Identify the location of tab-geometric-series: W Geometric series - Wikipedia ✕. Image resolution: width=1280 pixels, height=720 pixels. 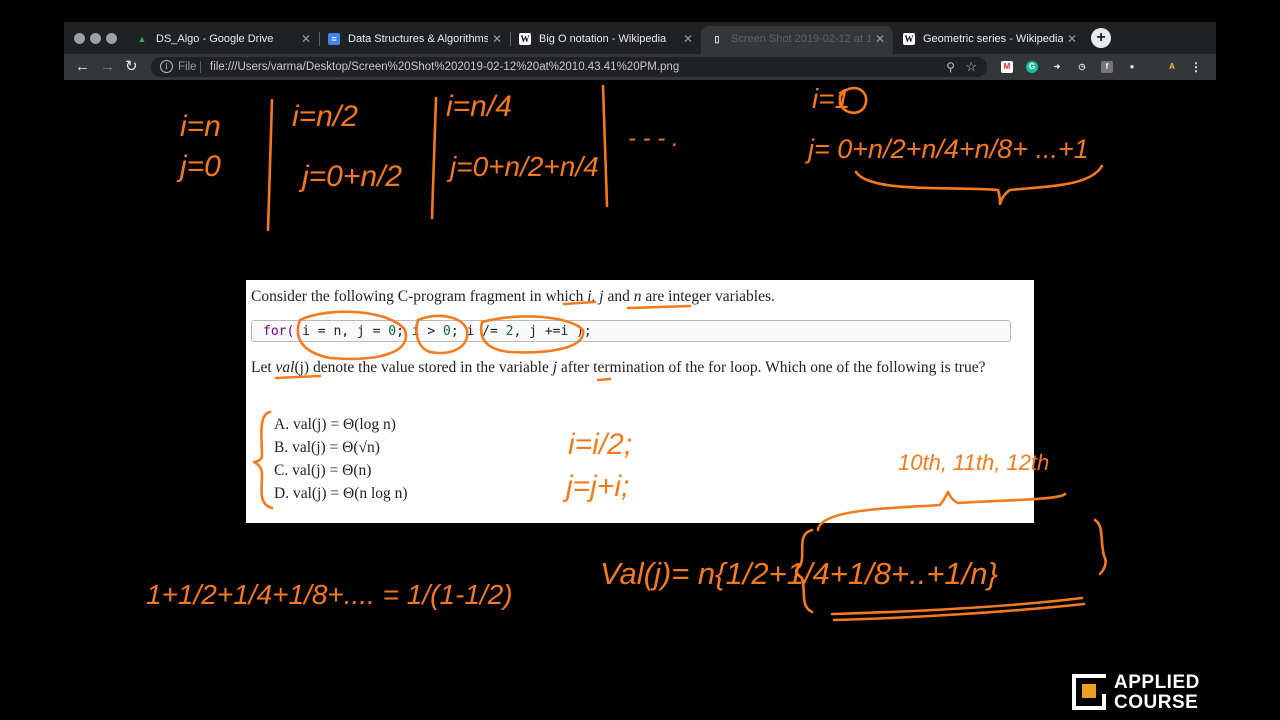
(989, 40).